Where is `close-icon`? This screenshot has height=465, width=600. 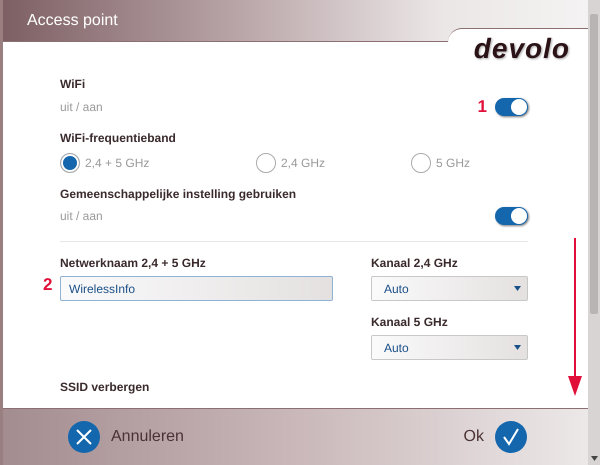
close-icon is located at coordinates (84, 437).